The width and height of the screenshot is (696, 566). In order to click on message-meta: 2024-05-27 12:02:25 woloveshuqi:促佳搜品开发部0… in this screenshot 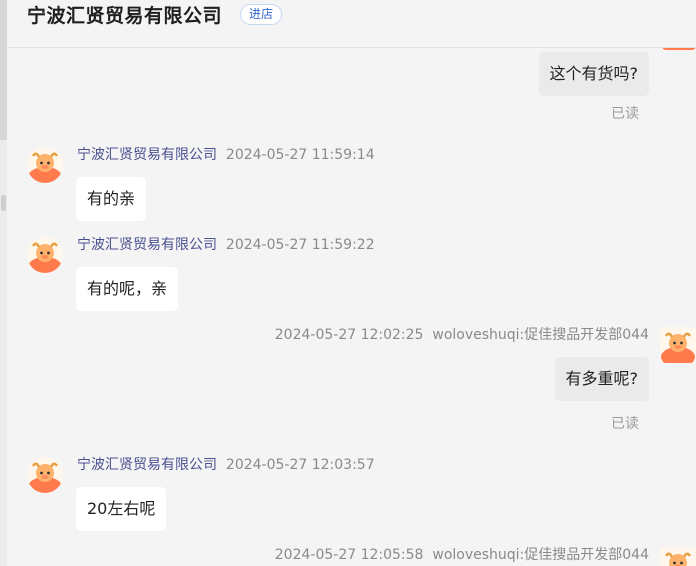, I will do `click(462, 335)`.